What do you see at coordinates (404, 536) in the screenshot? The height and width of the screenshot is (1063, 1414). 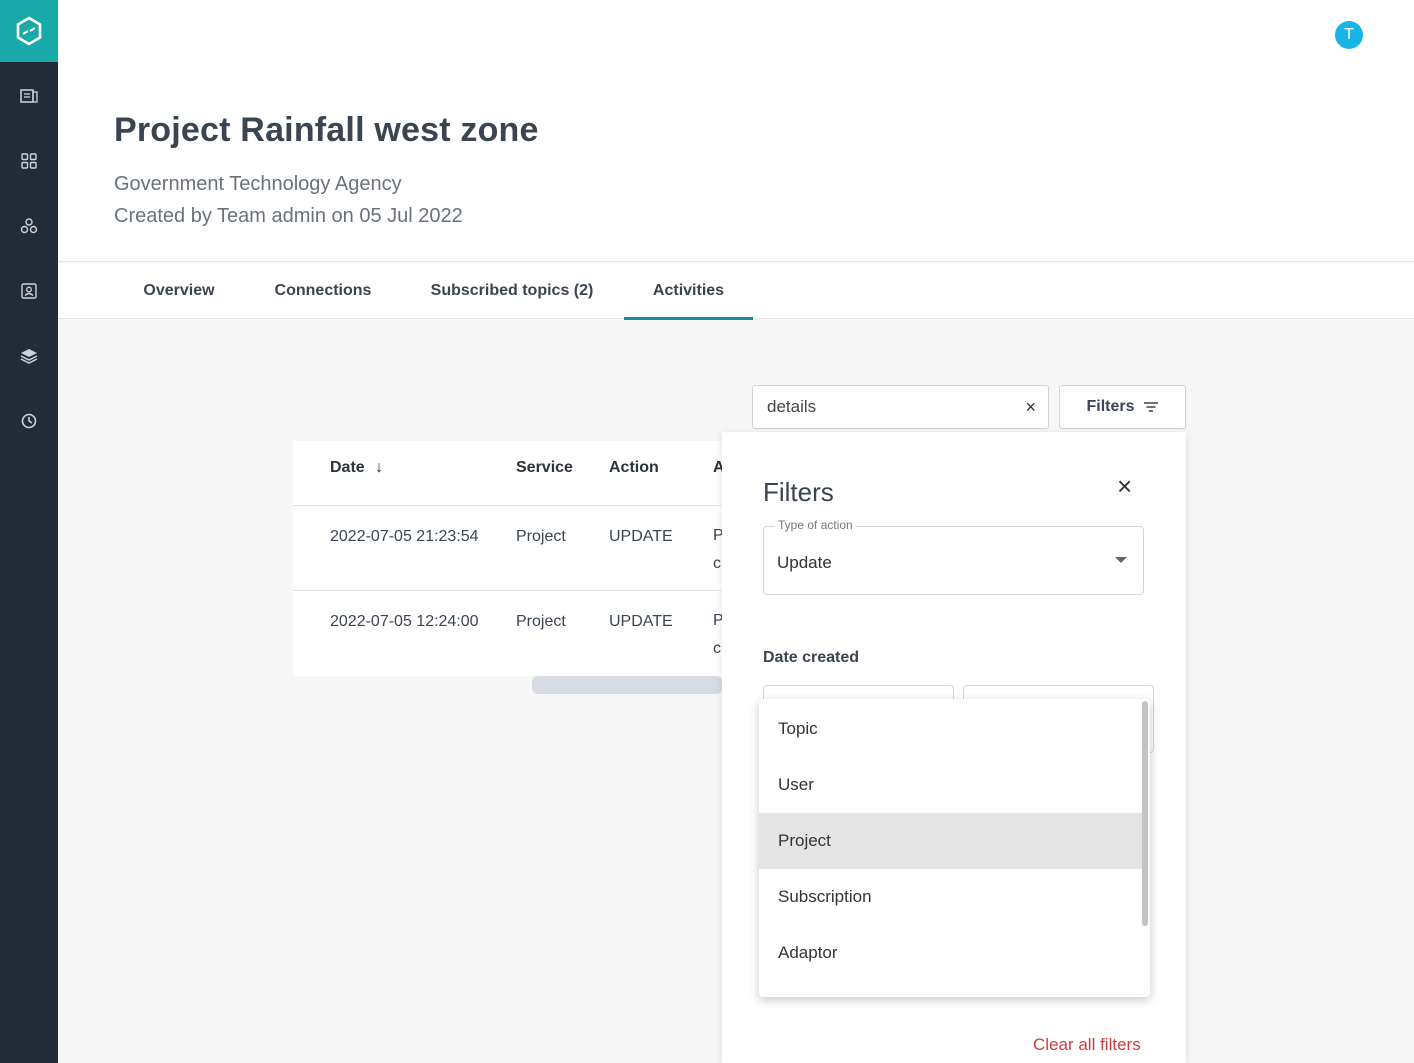 I see `cell-date: 2022-07-05 21:23:54` at bounding box center [404, 536].